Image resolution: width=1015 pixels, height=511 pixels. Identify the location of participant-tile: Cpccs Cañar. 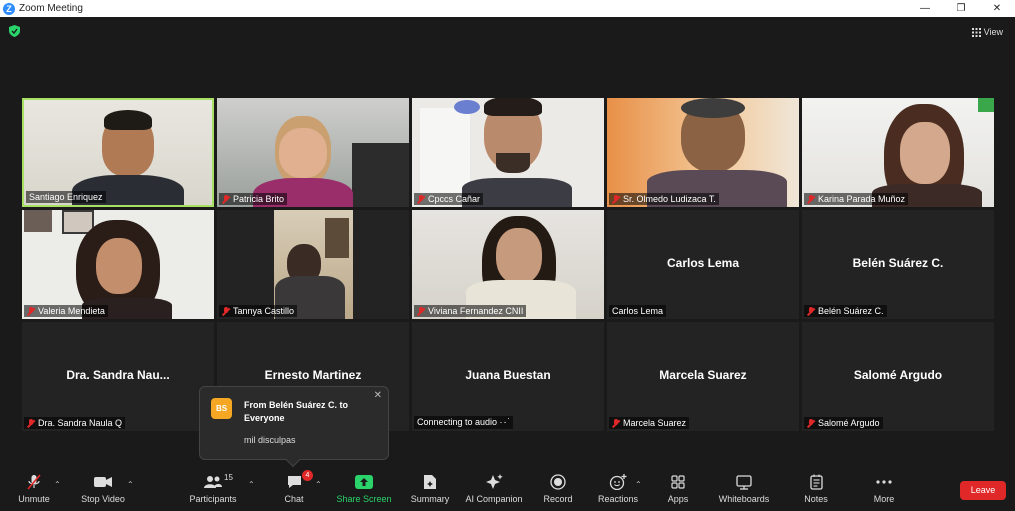
(508, 152).